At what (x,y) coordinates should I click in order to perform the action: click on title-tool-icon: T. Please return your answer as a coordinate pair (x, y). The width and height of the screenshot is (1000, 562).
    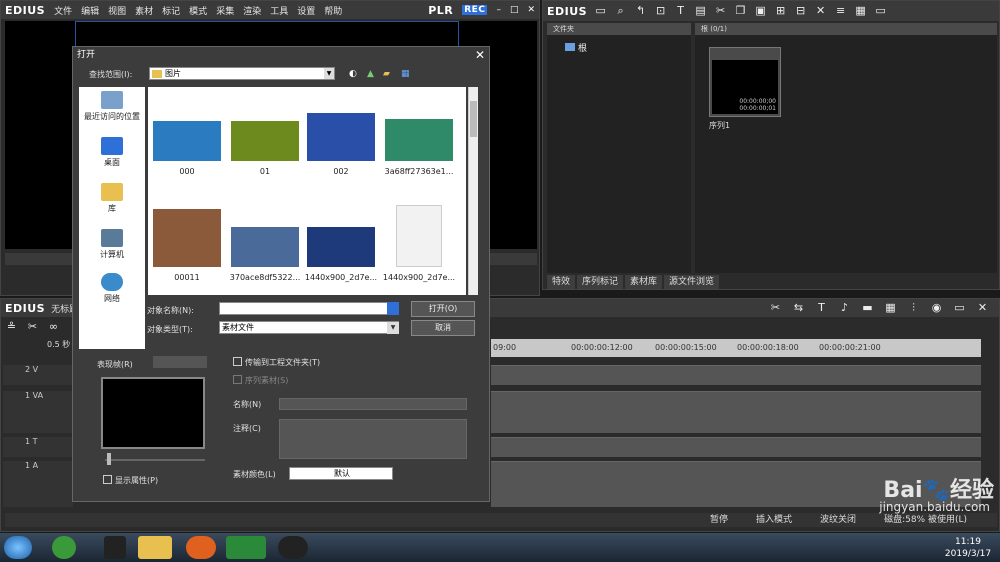
    Looking at the image, I should click on (821, 308).